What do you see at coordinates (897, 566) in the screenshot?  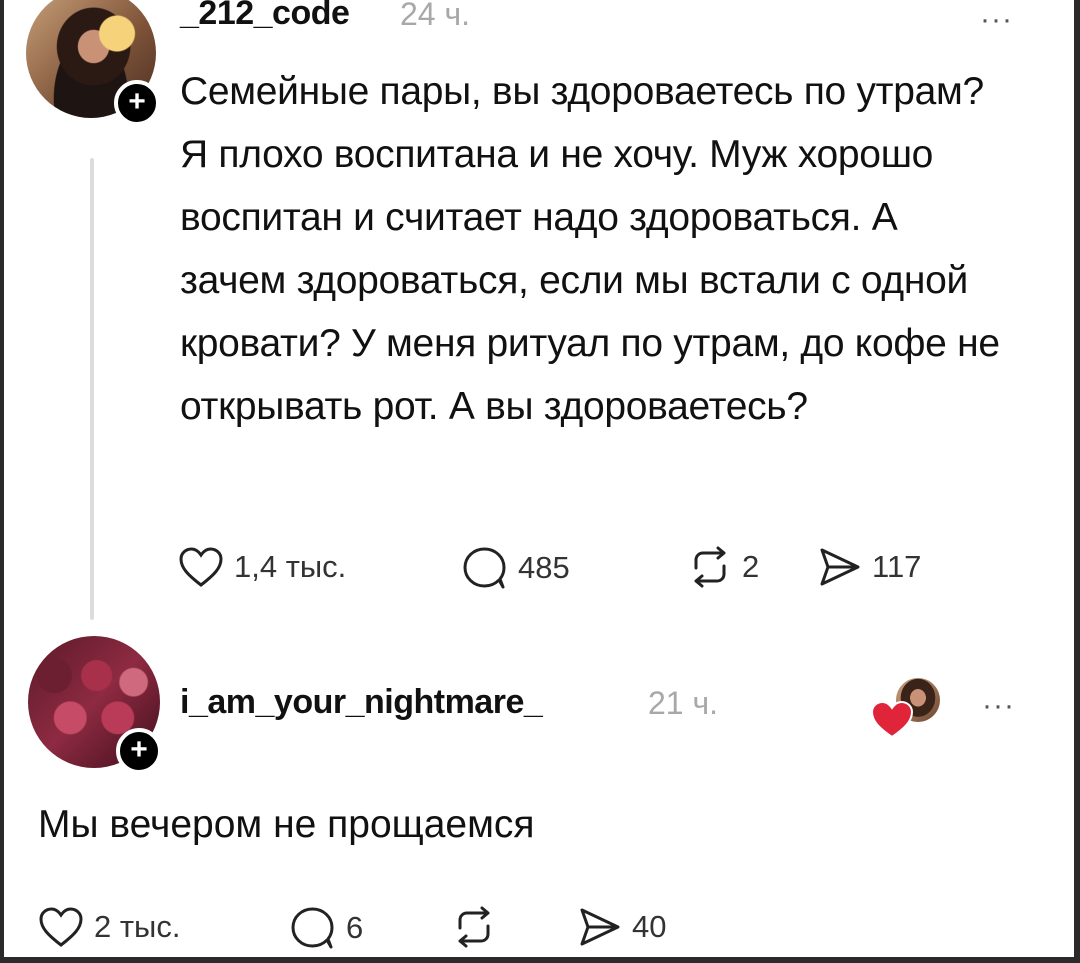 I see `post-share-count: 117` at bounding box center [897, 566].